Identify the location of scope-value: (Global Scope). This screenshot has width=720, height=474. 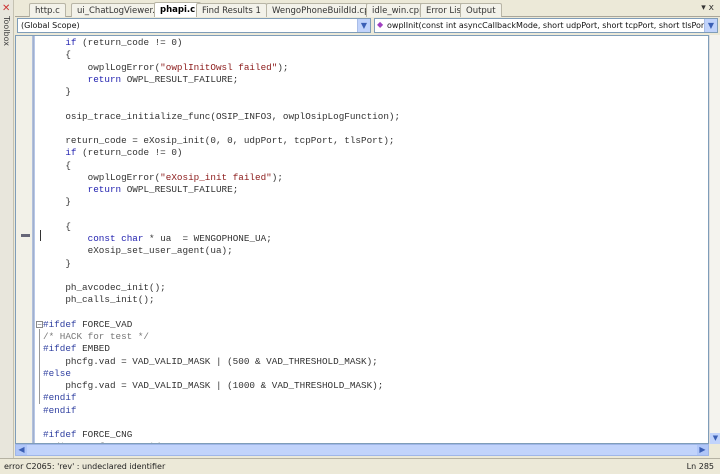
(50, 25).